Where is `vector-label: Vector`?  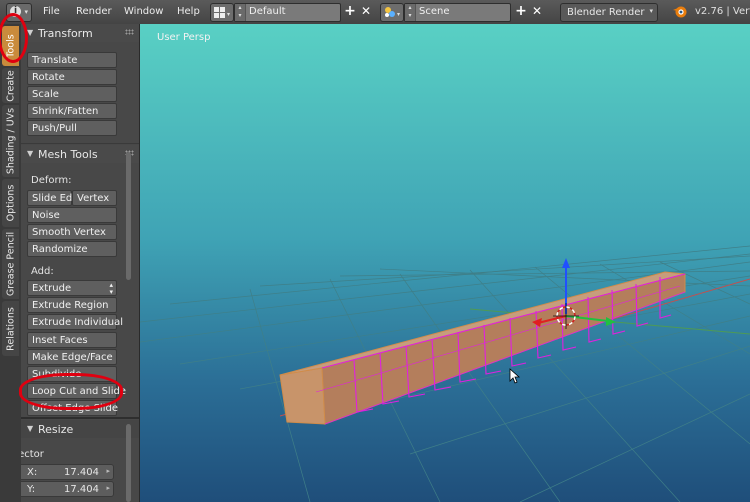
vector-label: Vector is located at coordinates (32, 454).